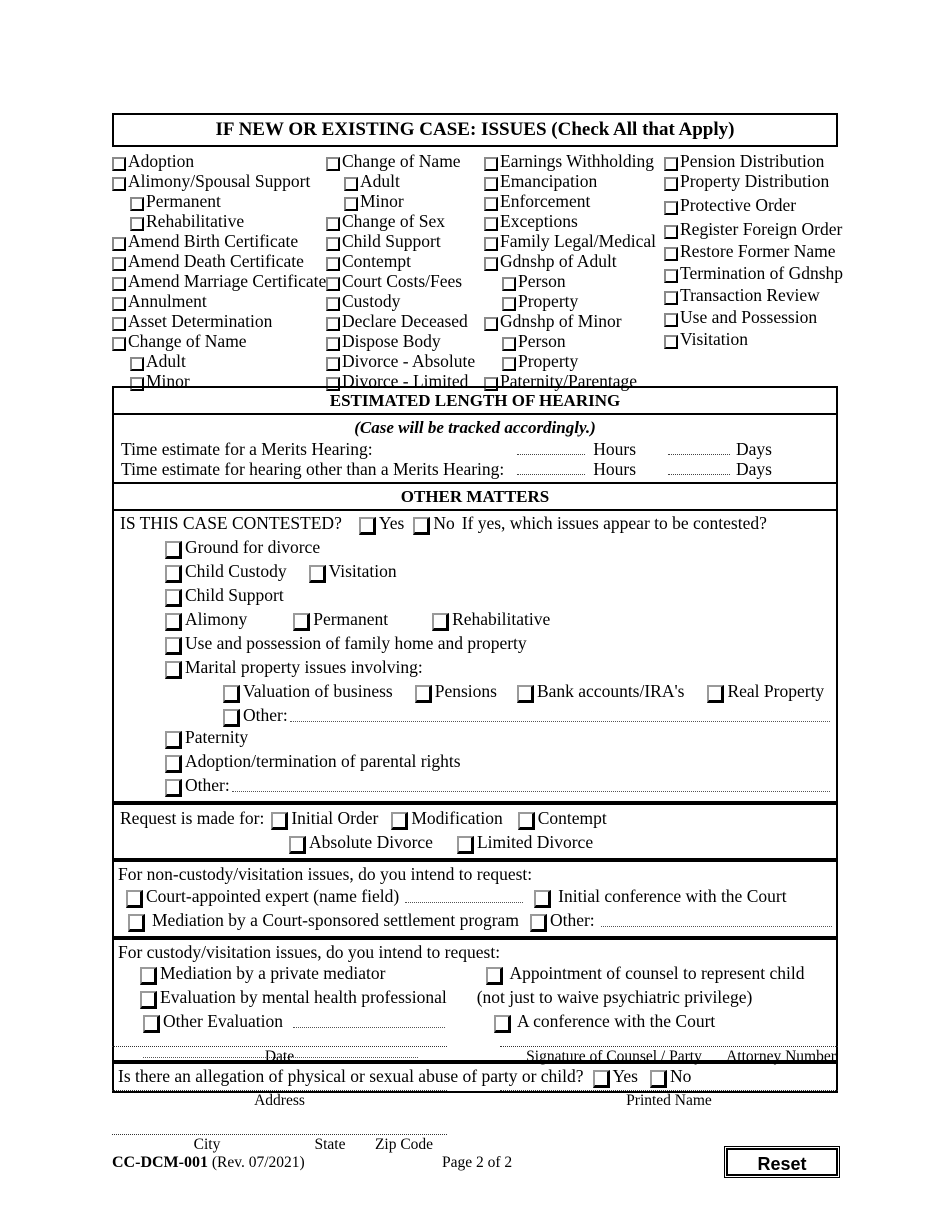 This screenshot has height=1230, width=950. What do you see at coordinates (405, 261) in the screenshot?
I see `checkbox-row-contempt: Contempt` at bounding box center [405, 261].